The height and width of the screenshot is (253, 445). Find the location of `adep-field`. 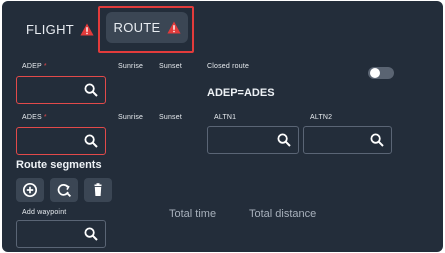

adep-field is located at coordinates (61, 90).